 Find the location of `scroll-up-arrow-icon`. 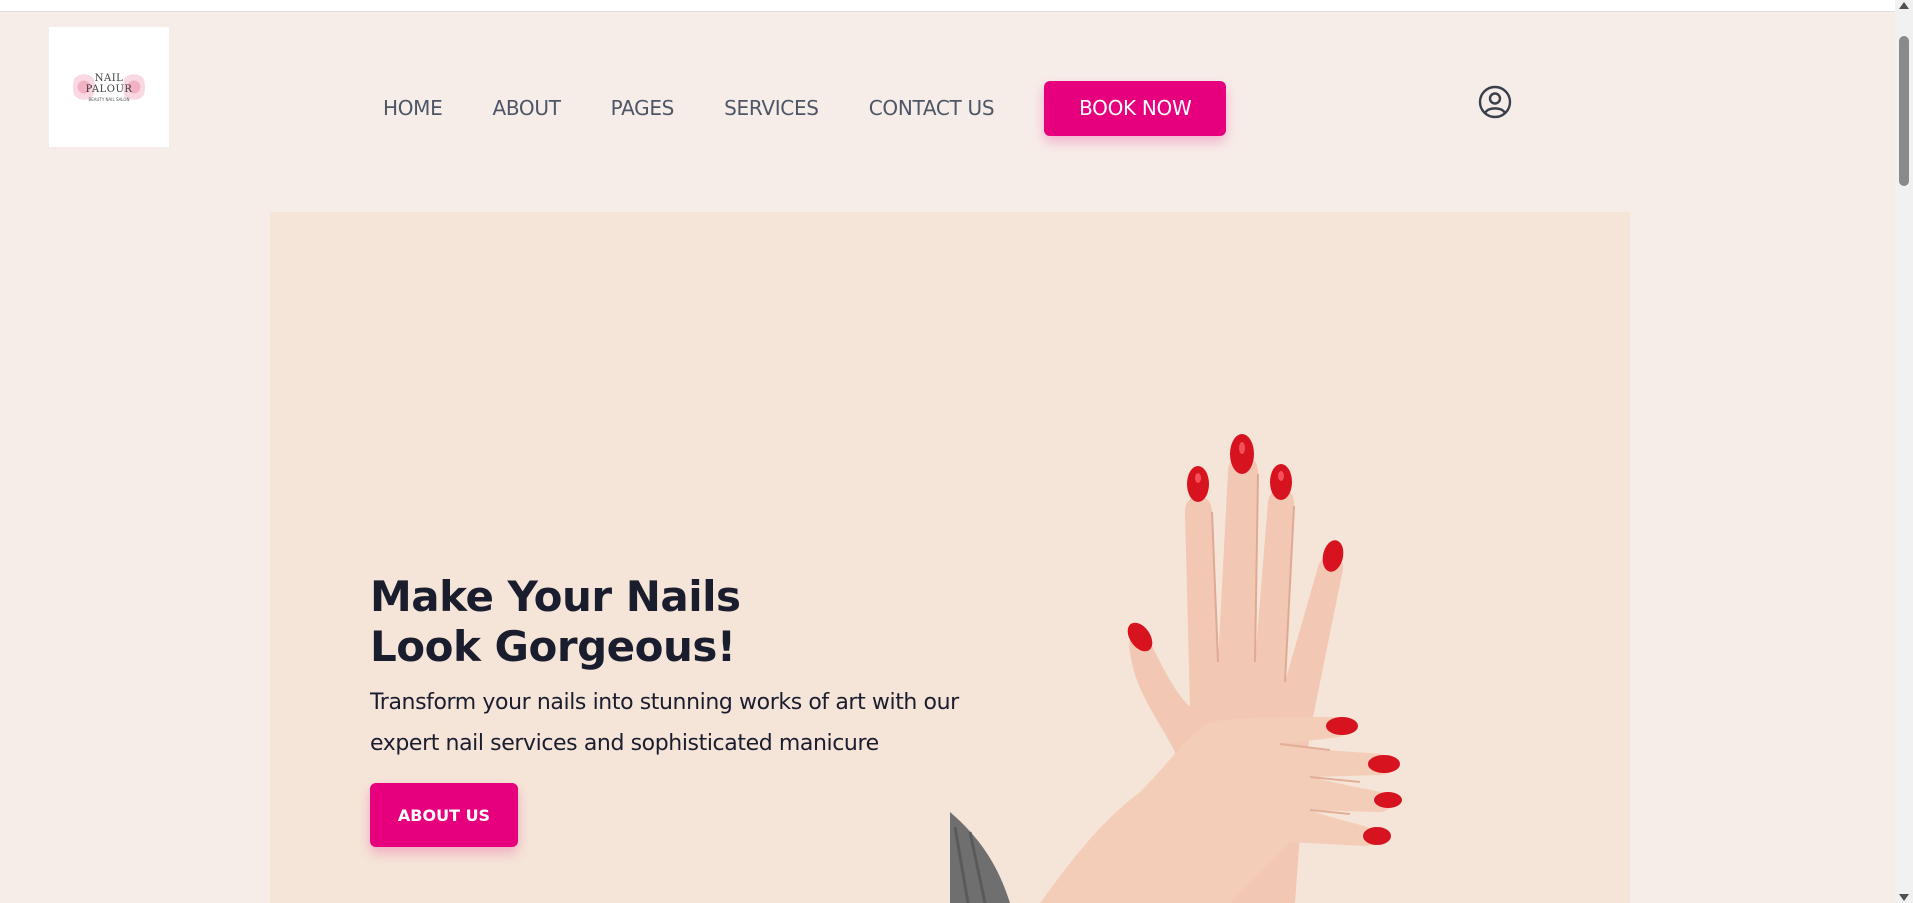

scroll-up-arrow-icon is located at coordinates (1904, 5).